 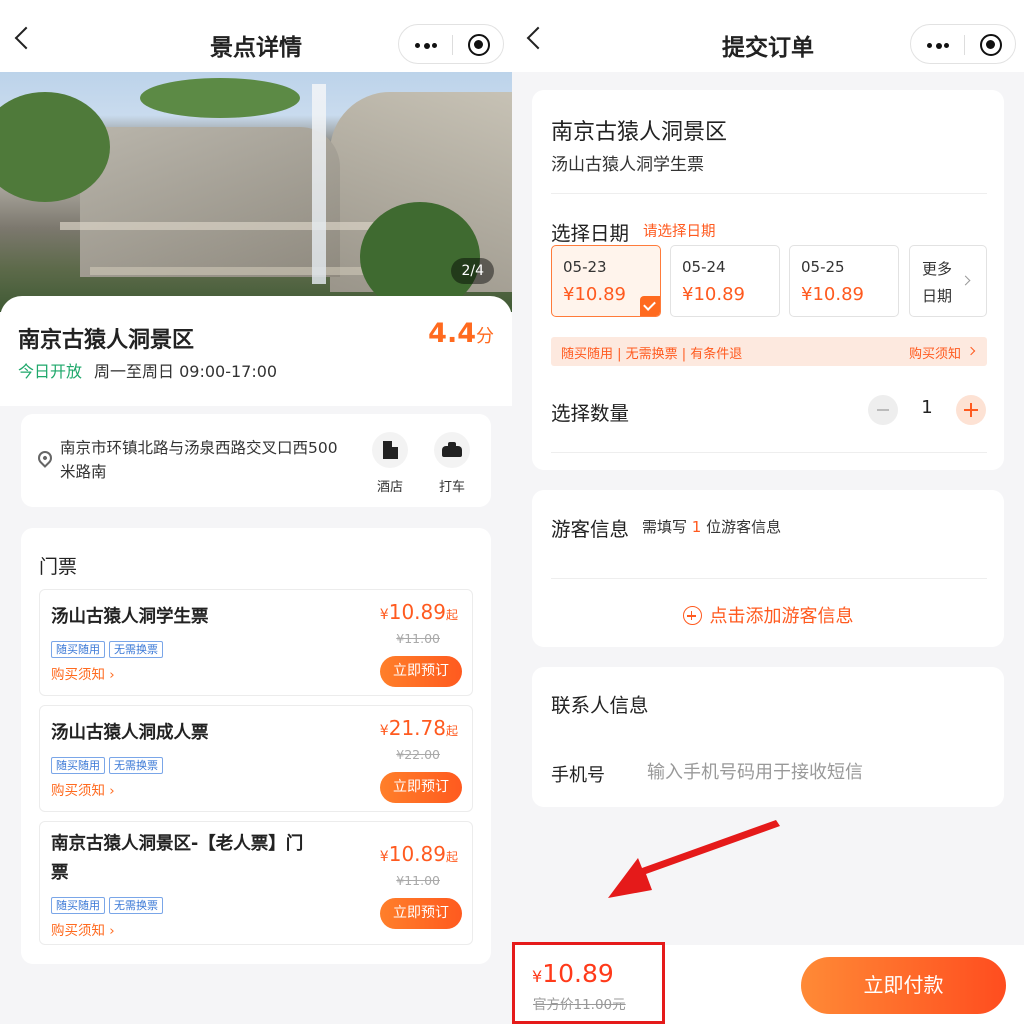 What do you see at coordinates (418, 754) in the screenshot?
I see `ticket-original-price: ¥22.00` at bounding box center [418, 754].